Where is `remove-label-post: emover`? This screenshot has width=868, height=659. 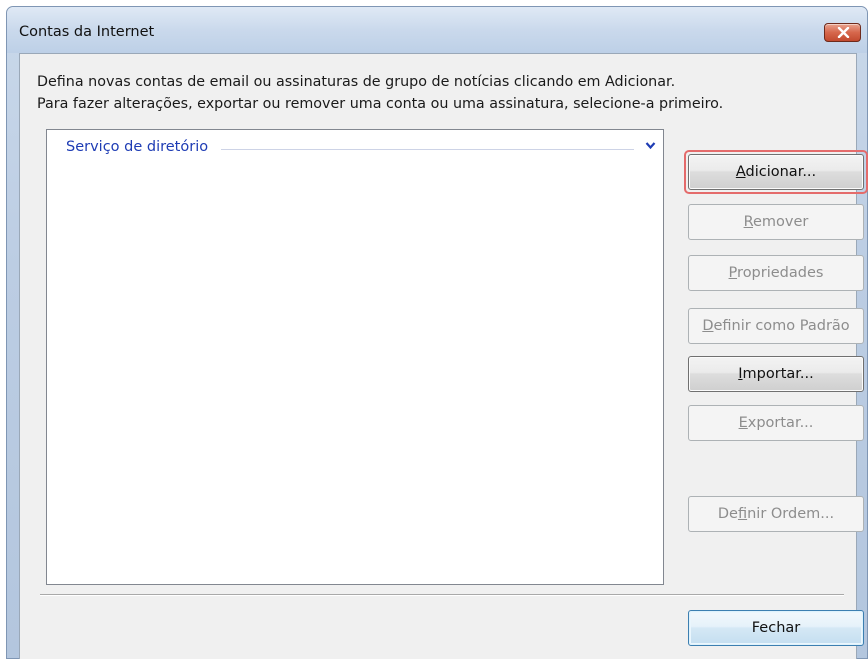 remove-label-post: emover is located at coordinates (781, 222).